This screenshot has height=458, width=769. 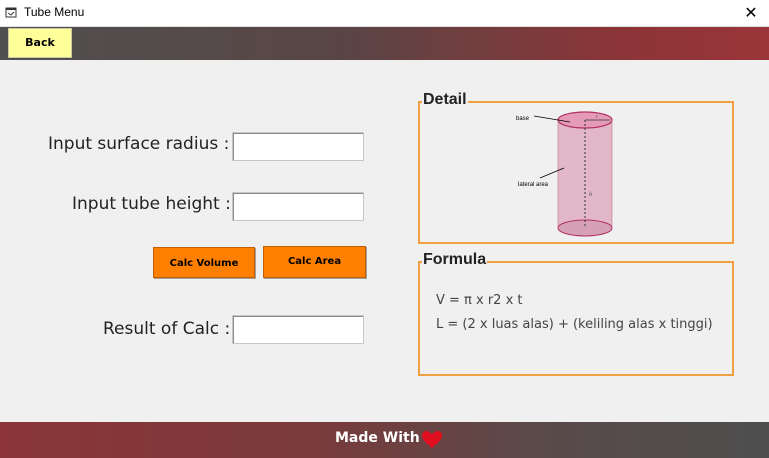 What do you see at coordinates (455, 260) in the screenshot?
I see `formula-title: Formula` at bounding box center [455, 260].